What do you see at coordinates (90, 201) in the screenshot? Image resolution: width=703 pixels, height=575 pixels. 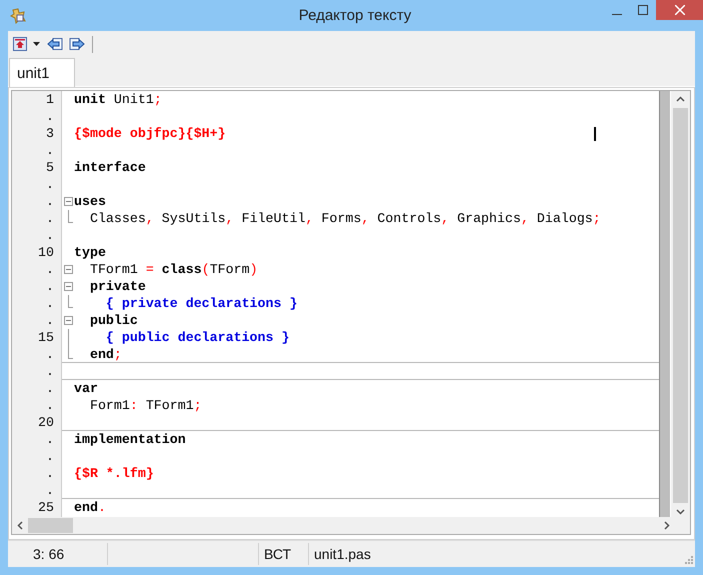 I see `code-line: uses` at bounding box center [90, 201].